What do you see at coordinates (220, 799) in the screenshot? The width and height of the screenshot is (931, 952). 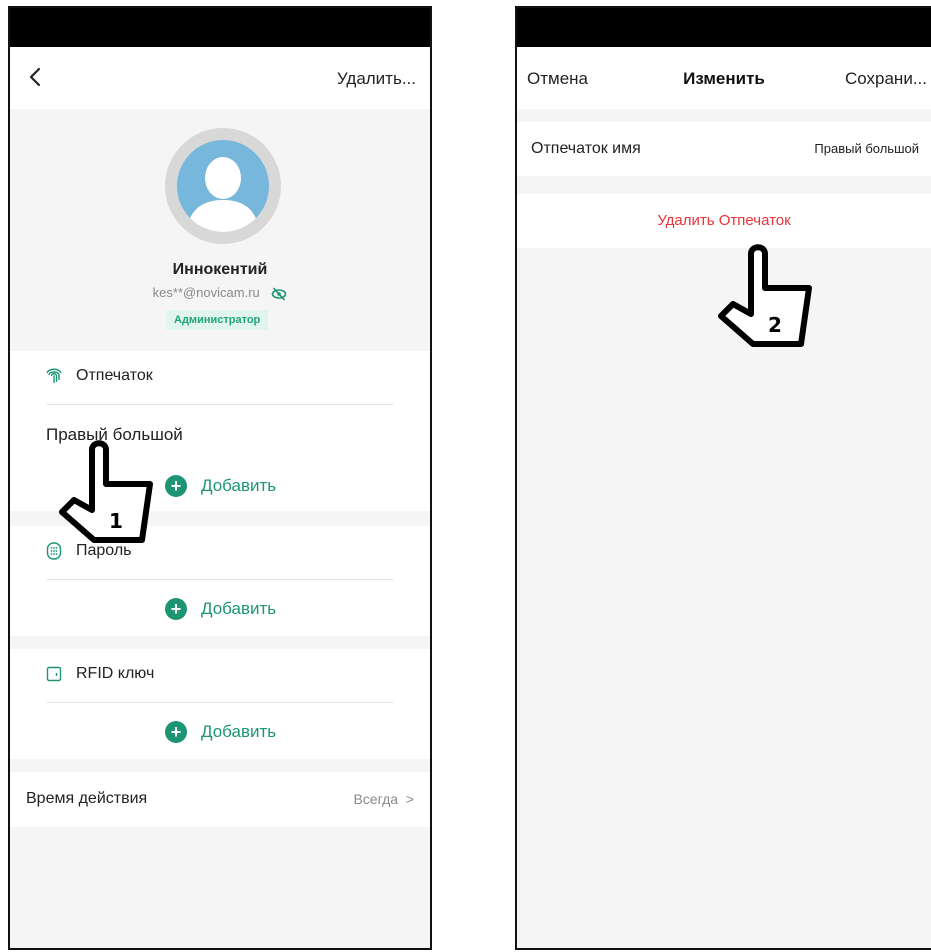 I see `validity-row: Время действия Всегда >` at bounding box center [220, 799].